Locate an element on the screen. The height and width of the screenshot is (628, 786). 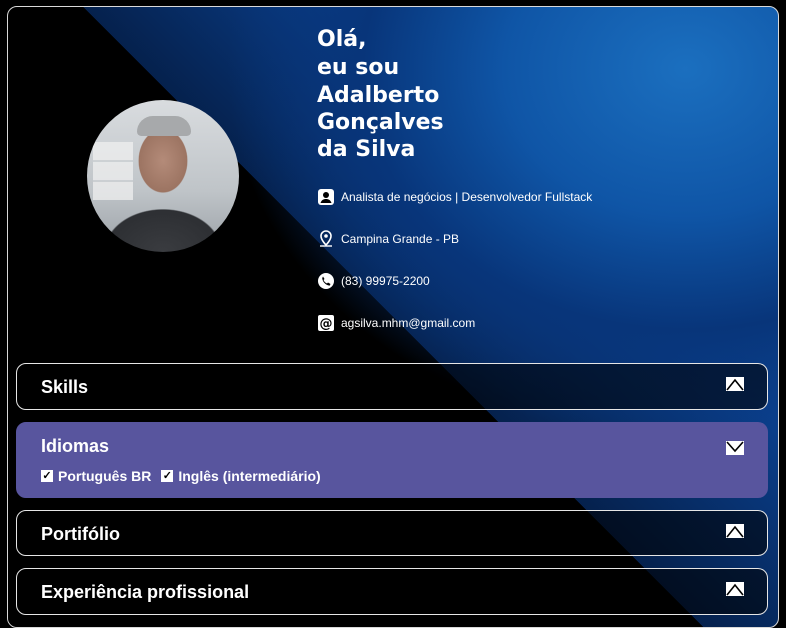
contact-phone-text: (83) 99975-2200 is located at coordinates (385, 281).